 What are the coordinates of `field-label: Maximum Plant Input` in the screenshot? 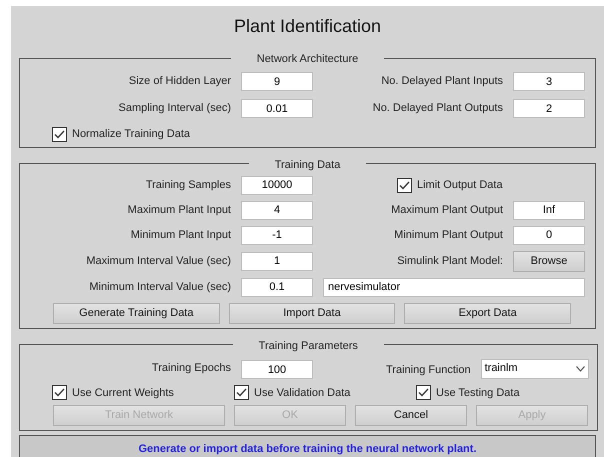 It's located at (178, 210).